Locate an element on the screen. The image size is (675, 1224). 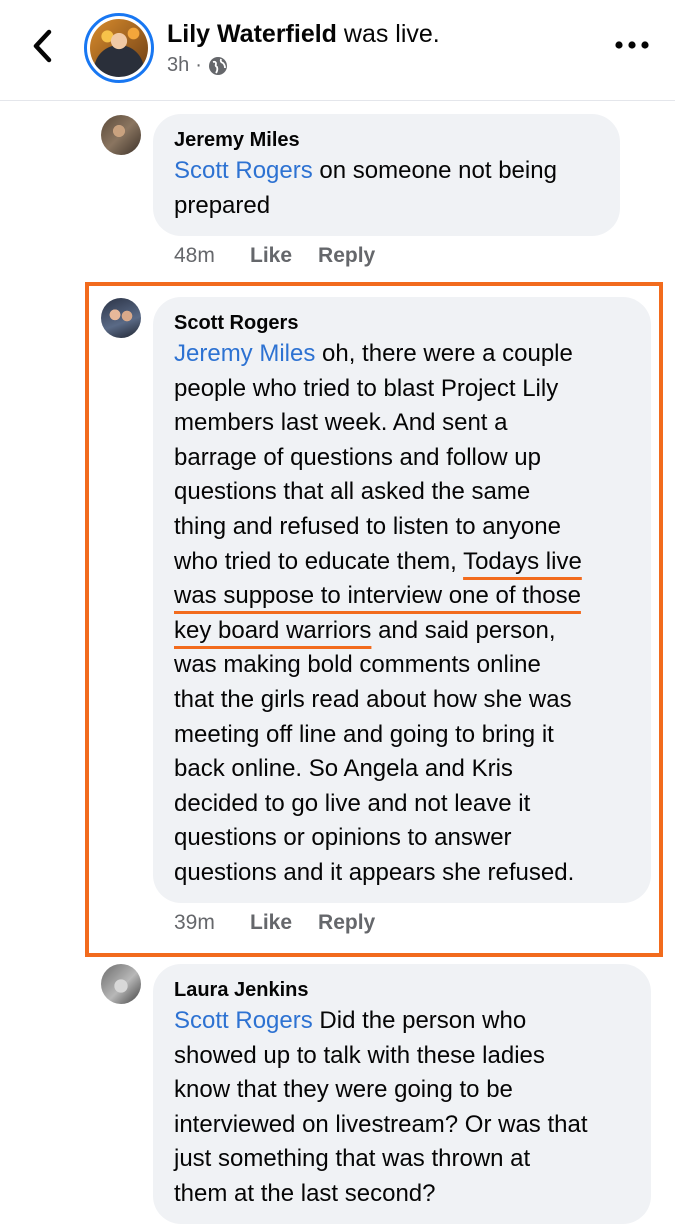
comment-actions: 39m Like Reply is located at coordinates (287, 923).